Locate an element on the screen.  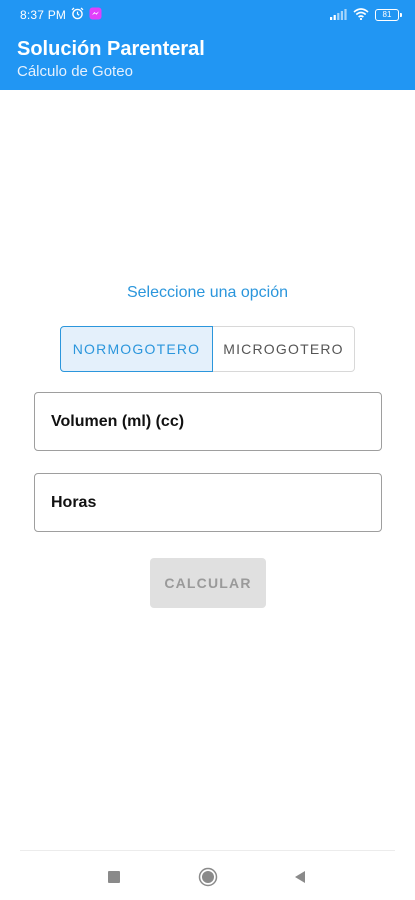
volume-field is located at coordinates (208, 421).